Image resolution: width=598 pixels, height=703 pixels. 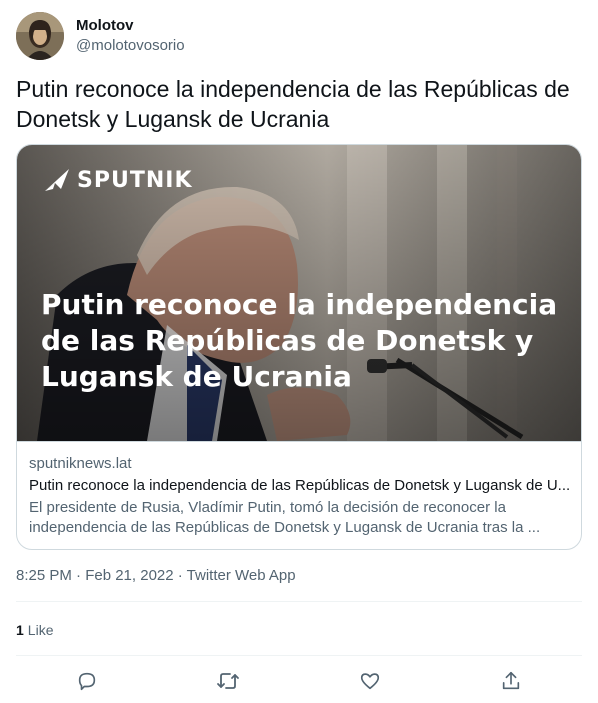 What do you see at coordinates (135, 180) in the screenshot?
I see `brand-text: SPUTNIK` at bounding box center [135, 180].